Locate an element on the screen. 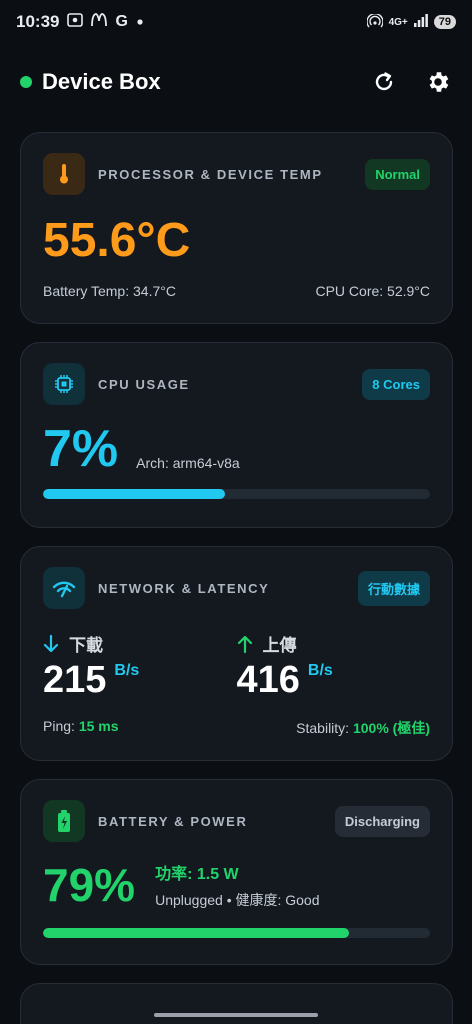 Image resolution: width=472 pixels, height=1024 pixels. signal-icon is located at coordinates (420, 22).